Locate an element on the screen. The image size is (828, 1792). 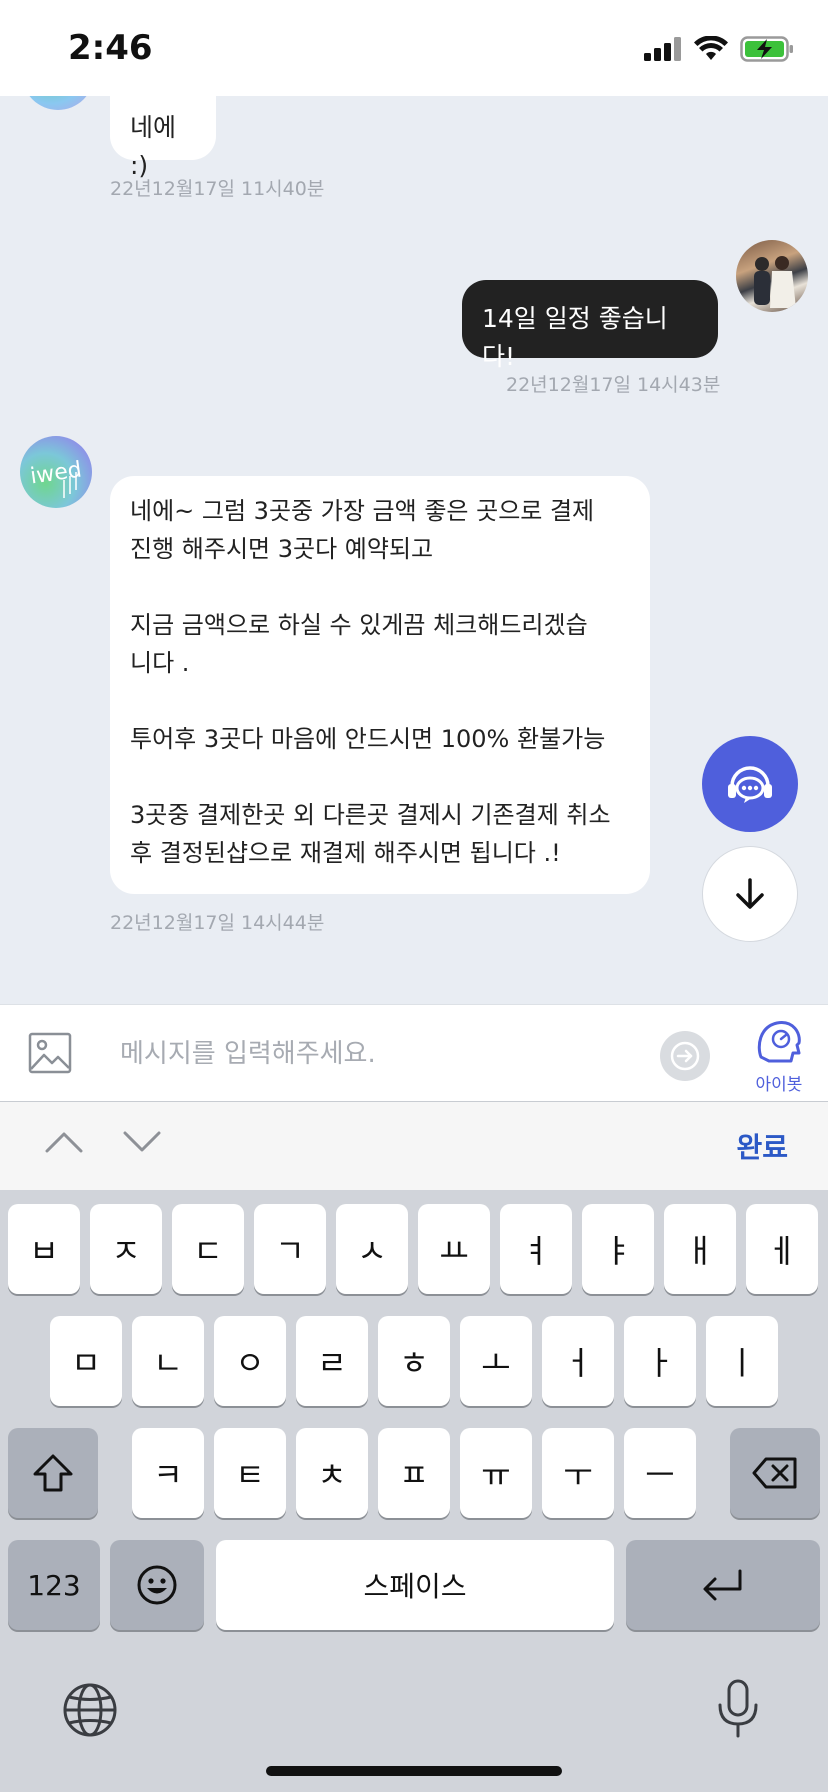
key-eu: ㅡ is located at coordinates (660, 1473).